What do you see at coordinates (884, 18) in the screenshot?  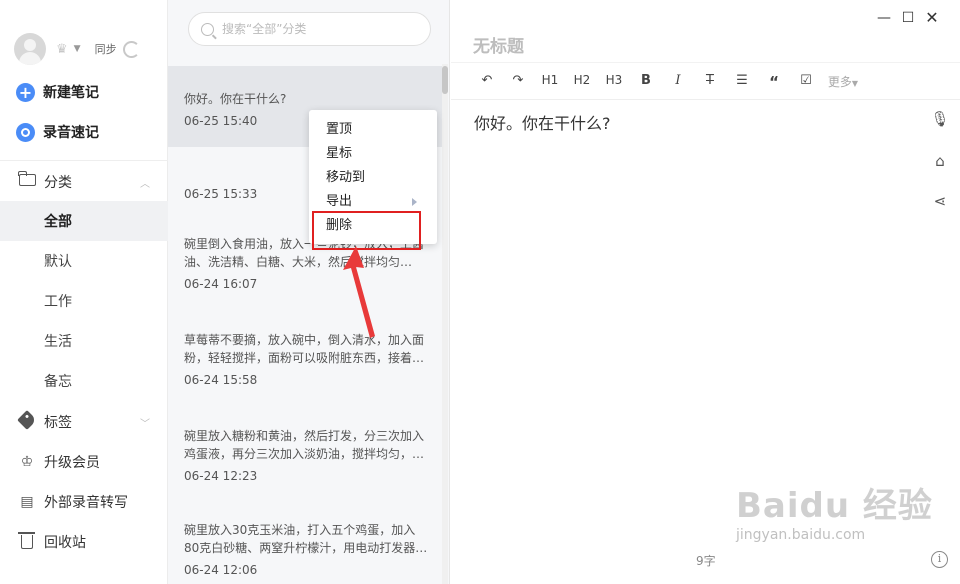 I see `minimize-icon: —` at bounding box center [884, 18].